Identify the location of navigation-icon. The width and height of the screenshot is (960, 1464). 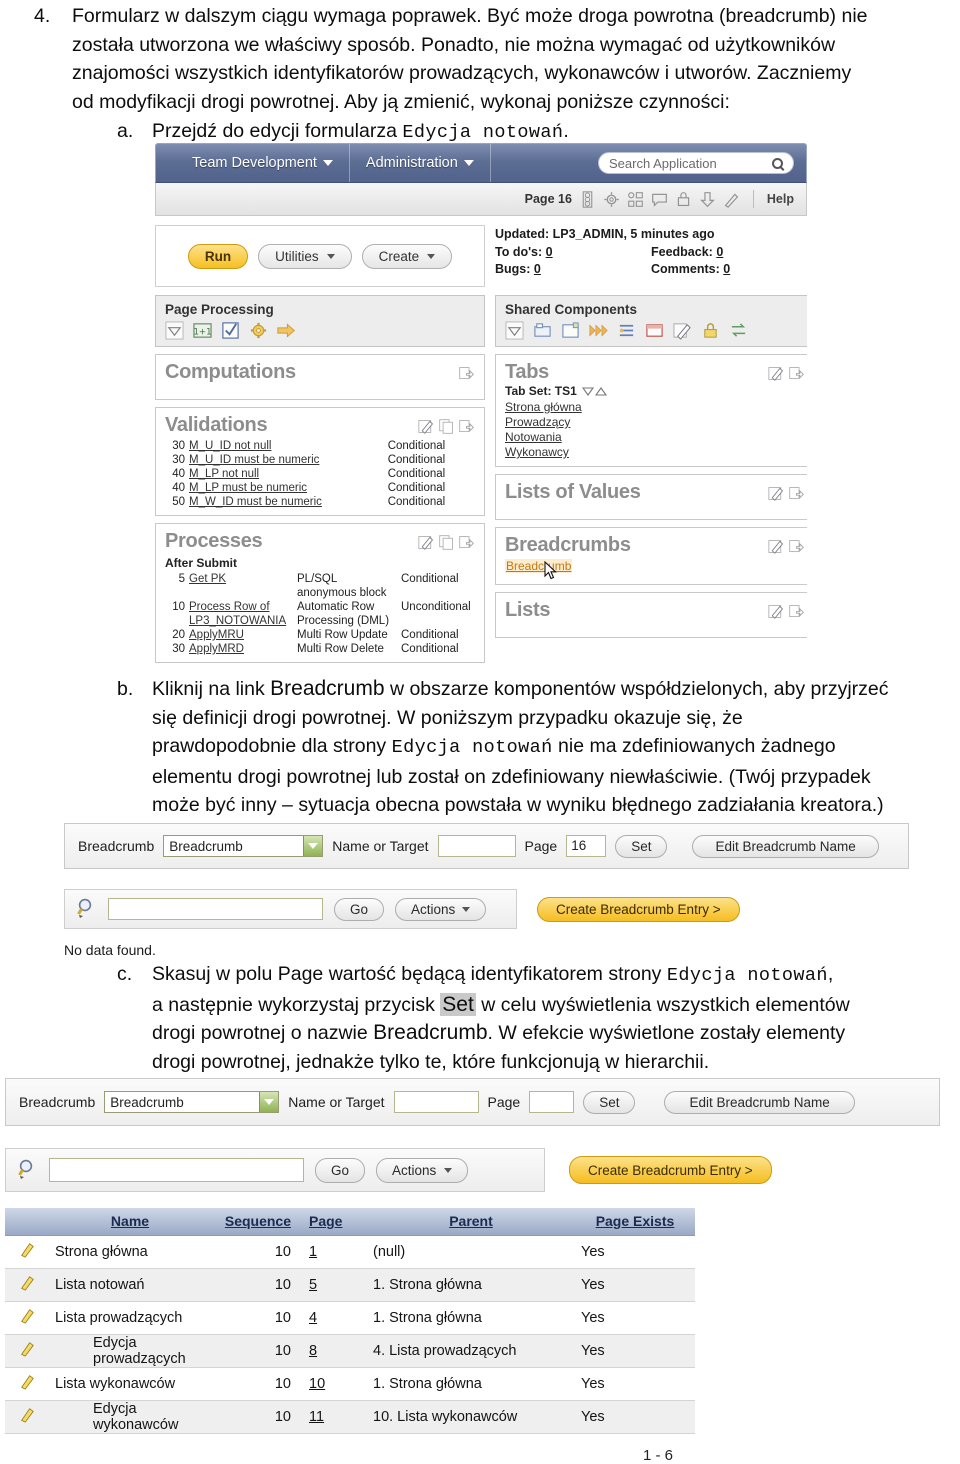
(598, 330).